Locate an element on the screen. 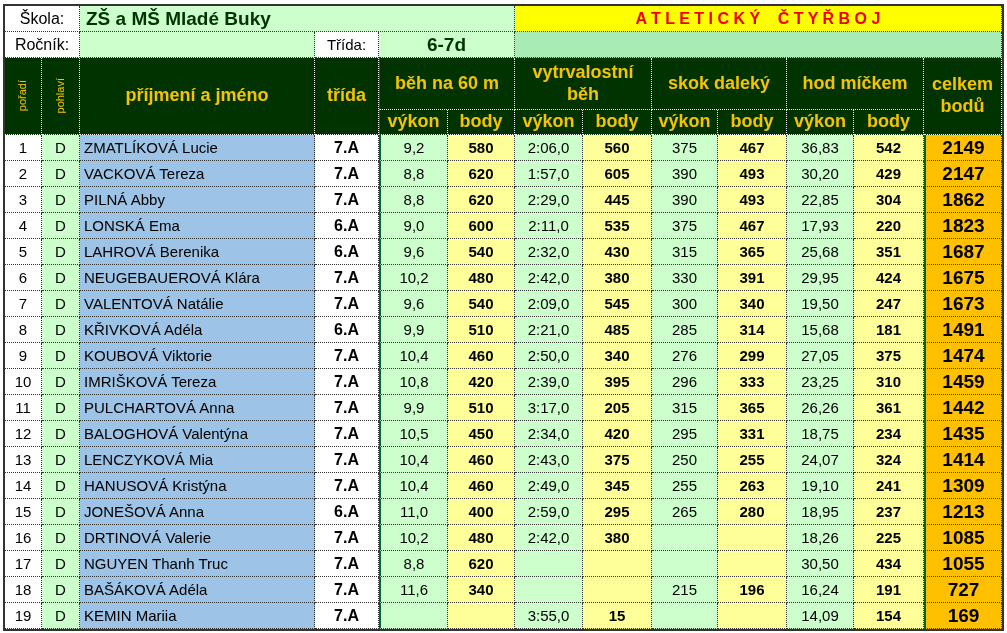 Image resolution: width=1007 pixels, height=633 pixels. performance-cell: 250 is located at coordinates (685, 460).